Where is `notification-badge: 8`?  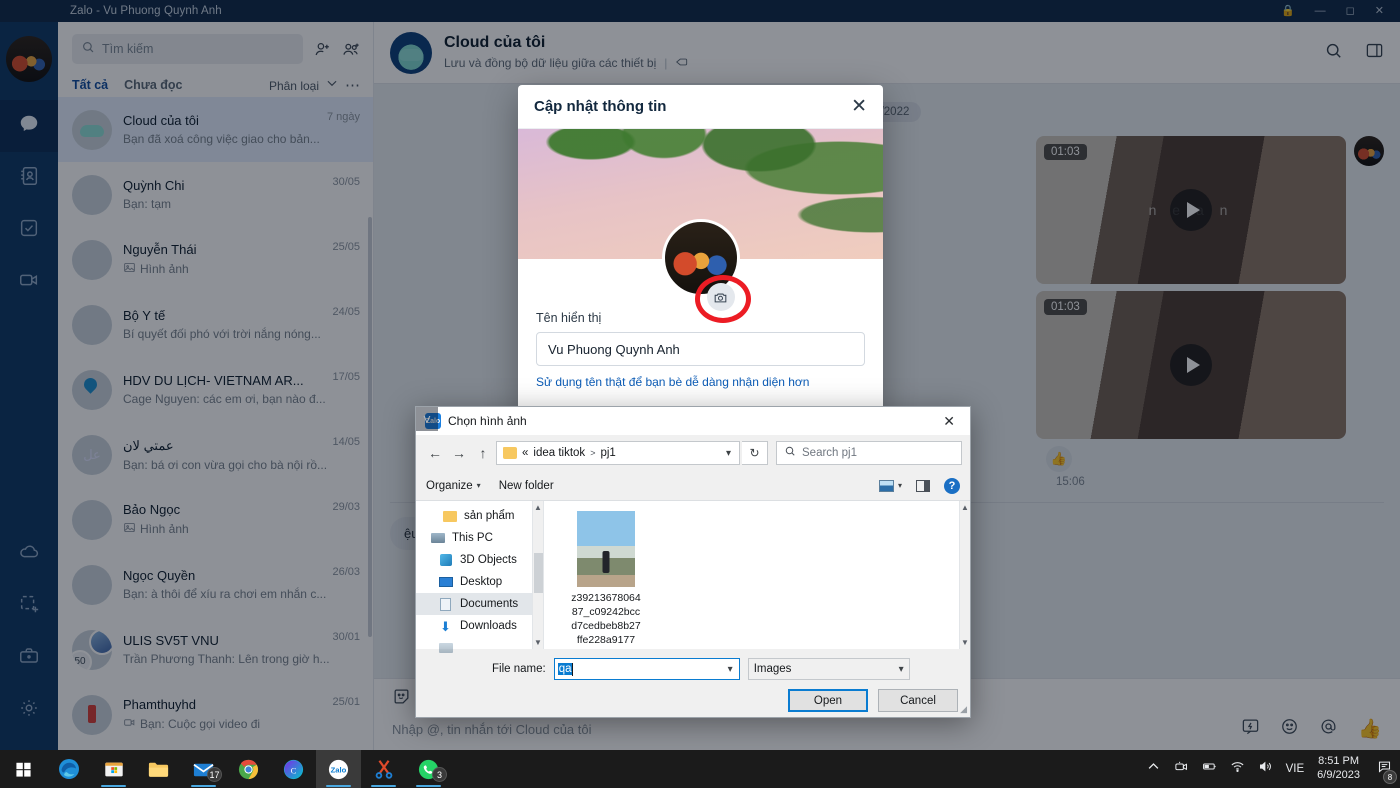 notification-badge: 8 is located at coordinates (1390, 777).